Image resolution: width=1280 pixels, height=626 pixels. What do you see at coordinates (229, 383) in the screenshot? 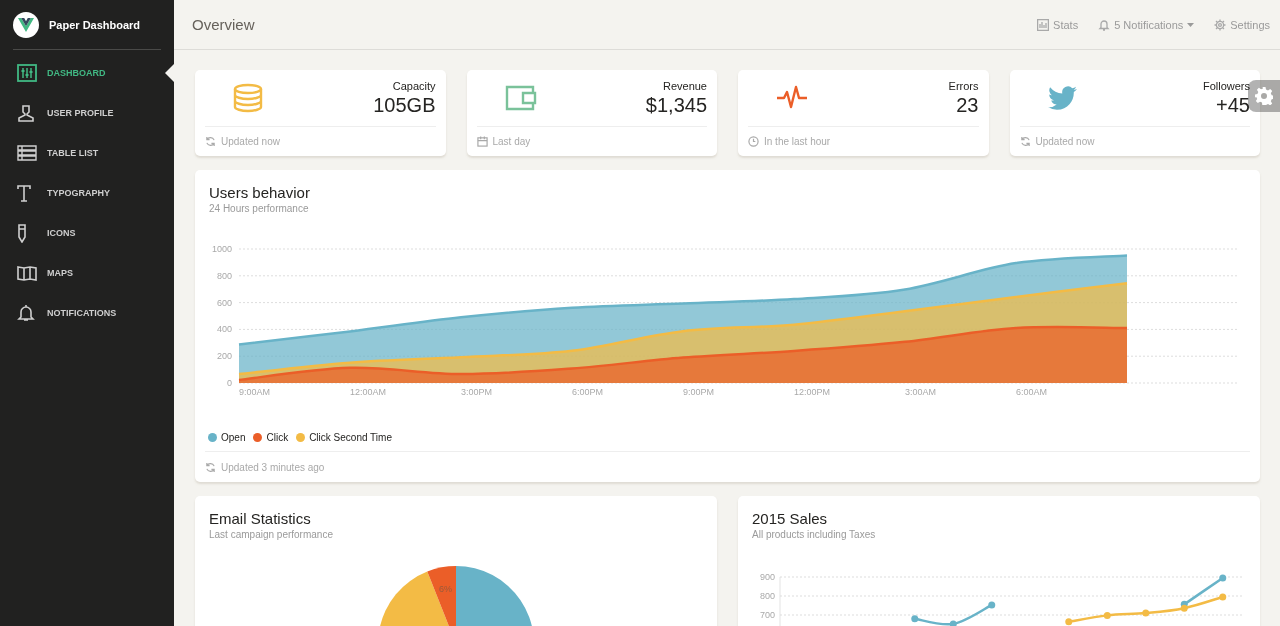
I see `axis-label: 0` at bounding box center [229, 383].